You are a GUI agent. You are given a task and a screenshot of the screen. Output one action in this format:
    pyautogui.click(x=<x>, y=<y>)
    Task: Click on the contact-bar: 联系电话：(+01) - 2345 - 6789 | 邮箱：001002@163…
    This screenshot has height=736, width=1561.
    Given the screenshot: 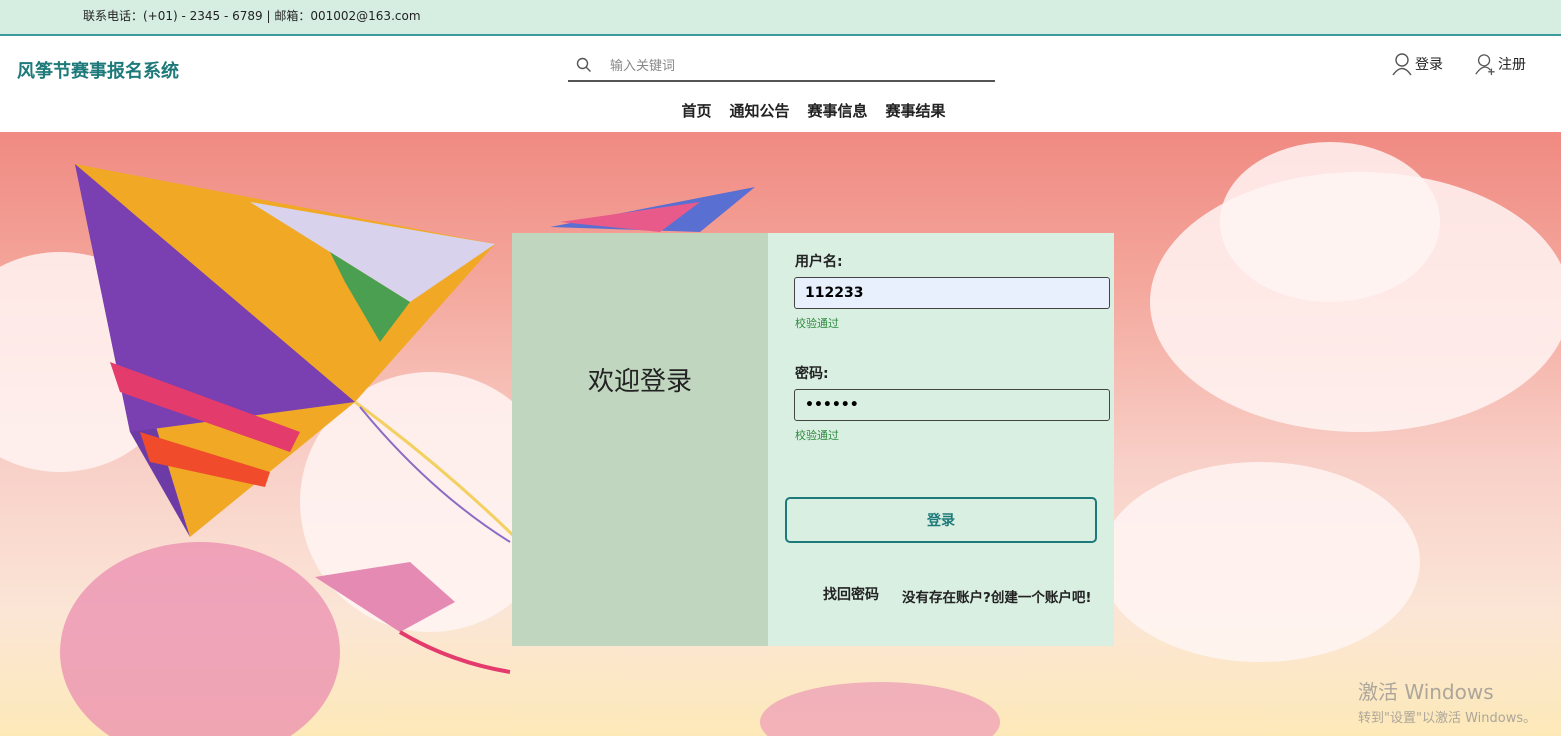 What is the action you would take?
    pyautogui.click(x=780, y=18)
    